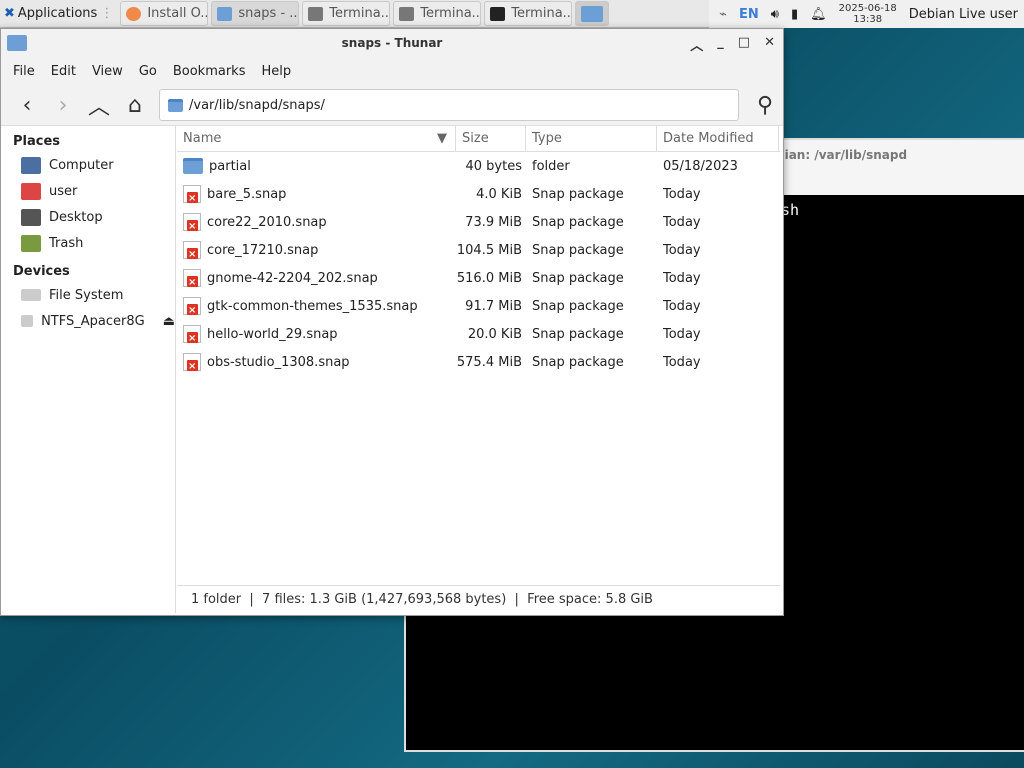 This screenshot has width=1024, height=768. Describe the element at coordinates (230, 166) in the screenshot. I see `file-name-label: partial` at that location.